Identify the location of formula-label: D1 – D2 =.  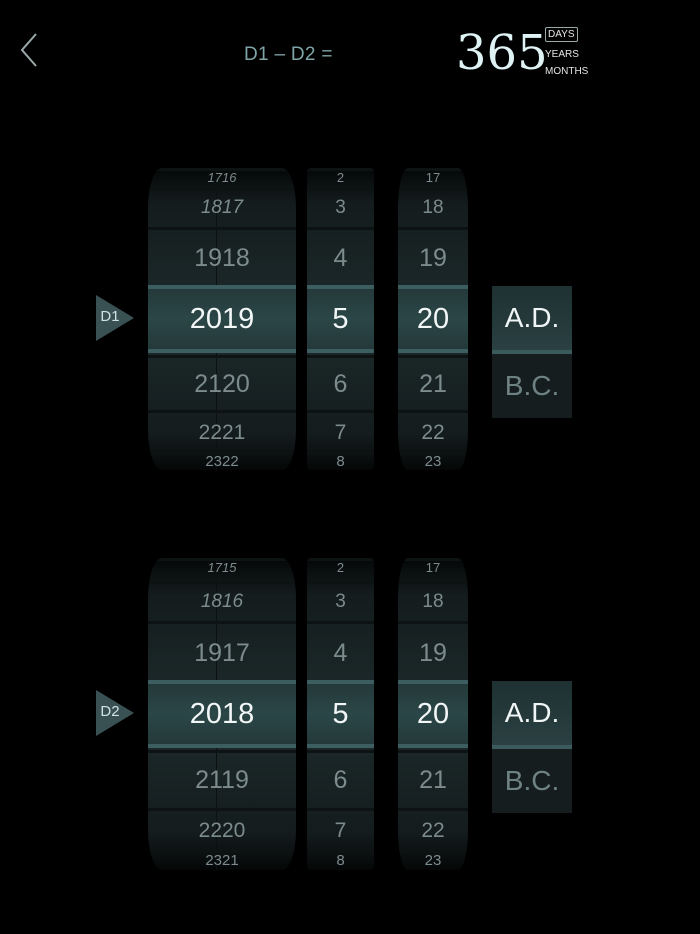
(288, 54).